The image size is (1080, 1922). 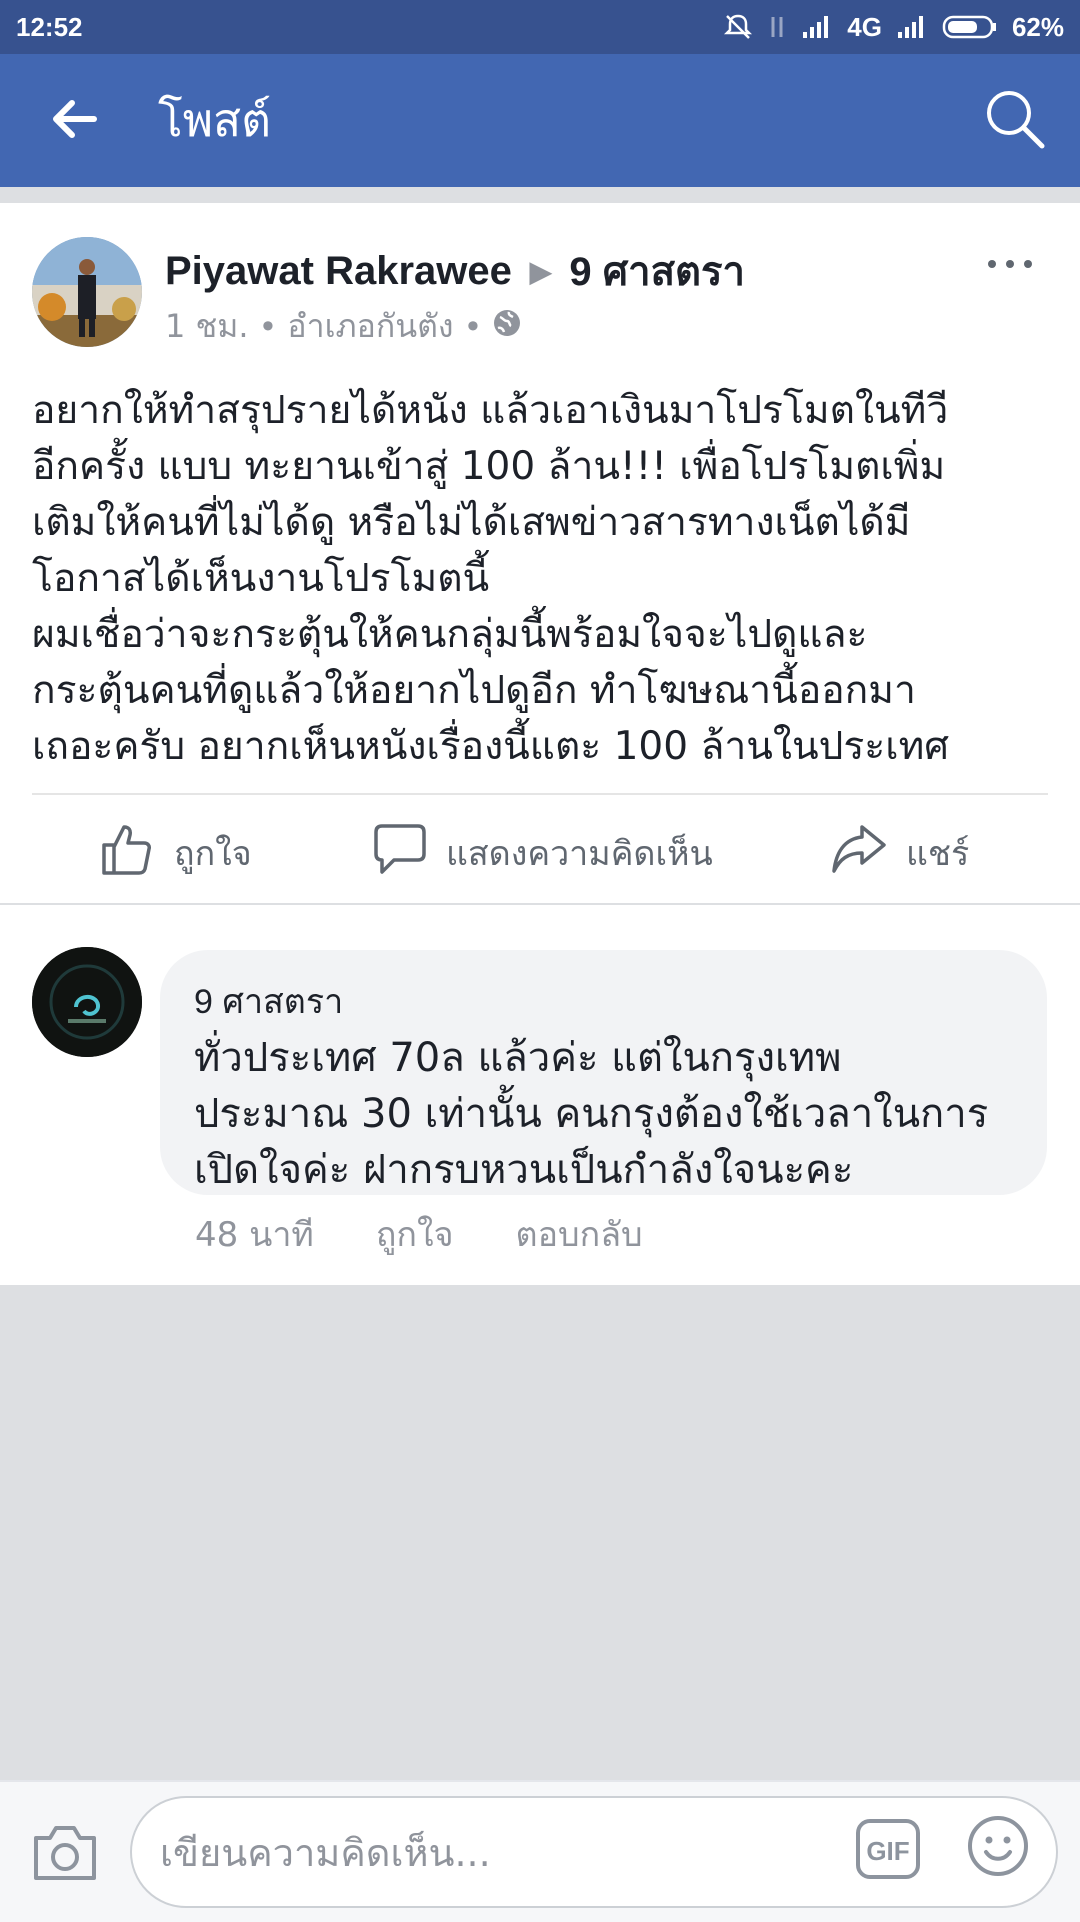 I want to click on thumbs-up-icon, so click(x=128, y=853).